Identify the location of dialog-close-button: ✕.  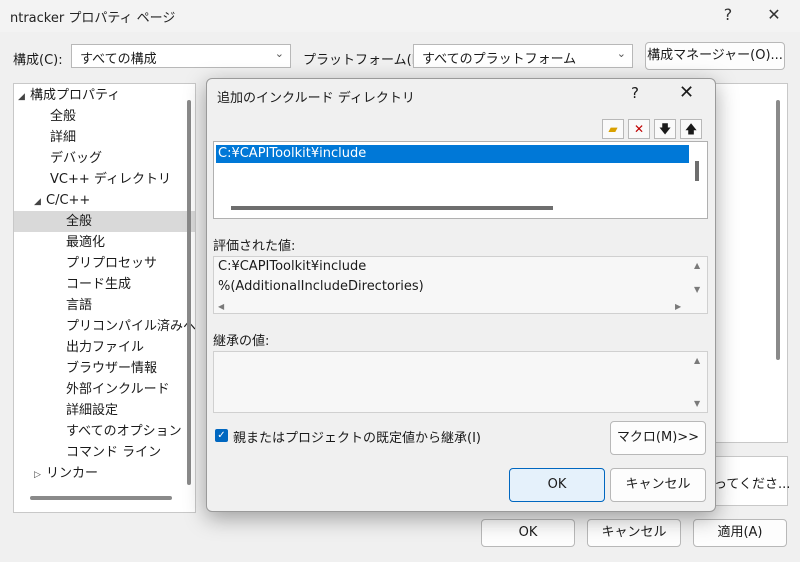
(686, 92).